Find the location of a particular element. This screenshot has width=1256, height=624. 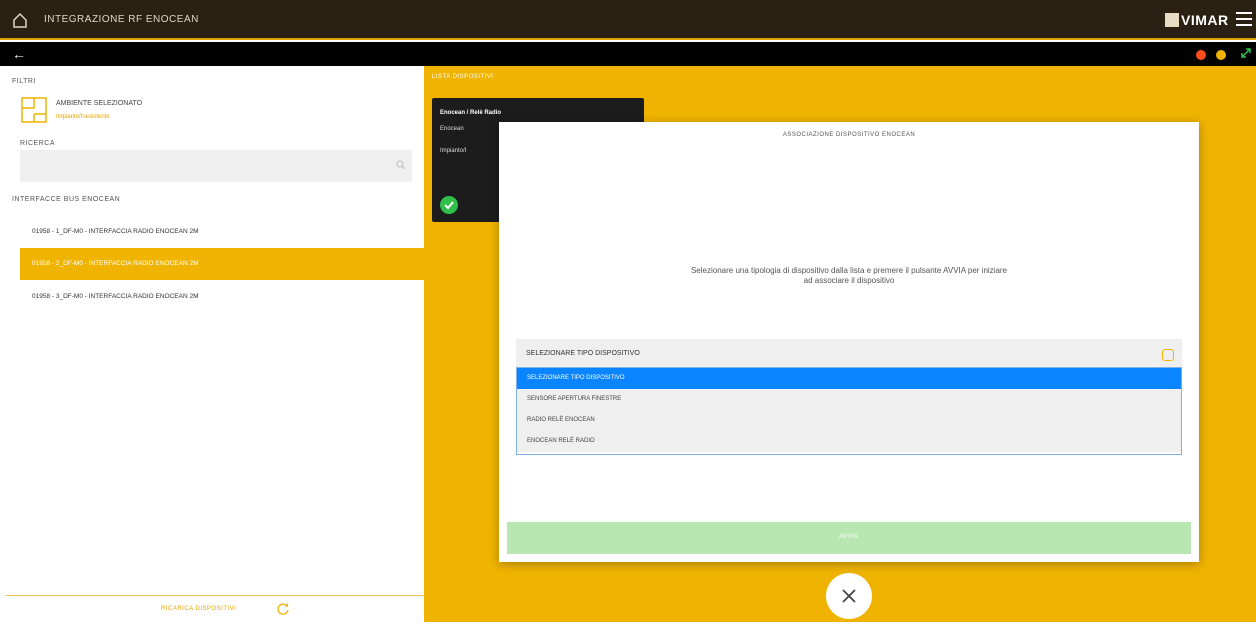

brand-name: VIMAR is located at coordinates (1205, 20).